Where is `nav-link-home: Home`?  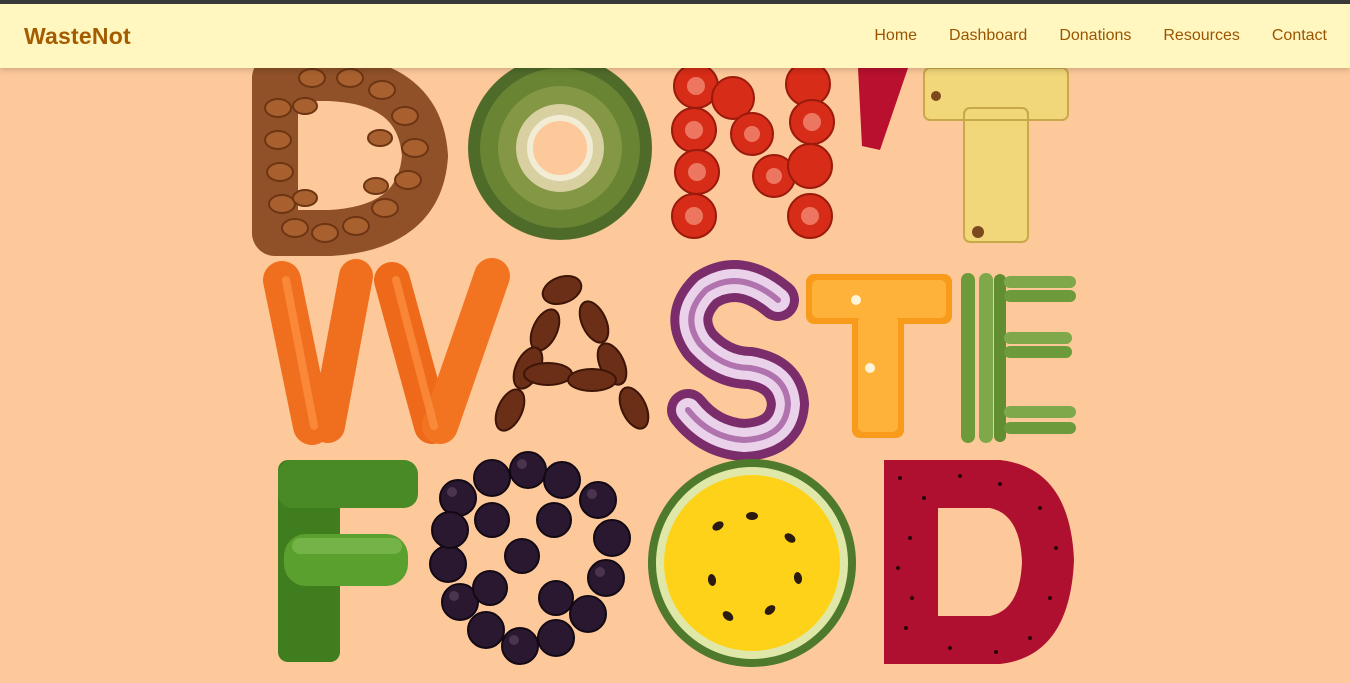 nav-link-home: Home is located at coordinates (895, 36).